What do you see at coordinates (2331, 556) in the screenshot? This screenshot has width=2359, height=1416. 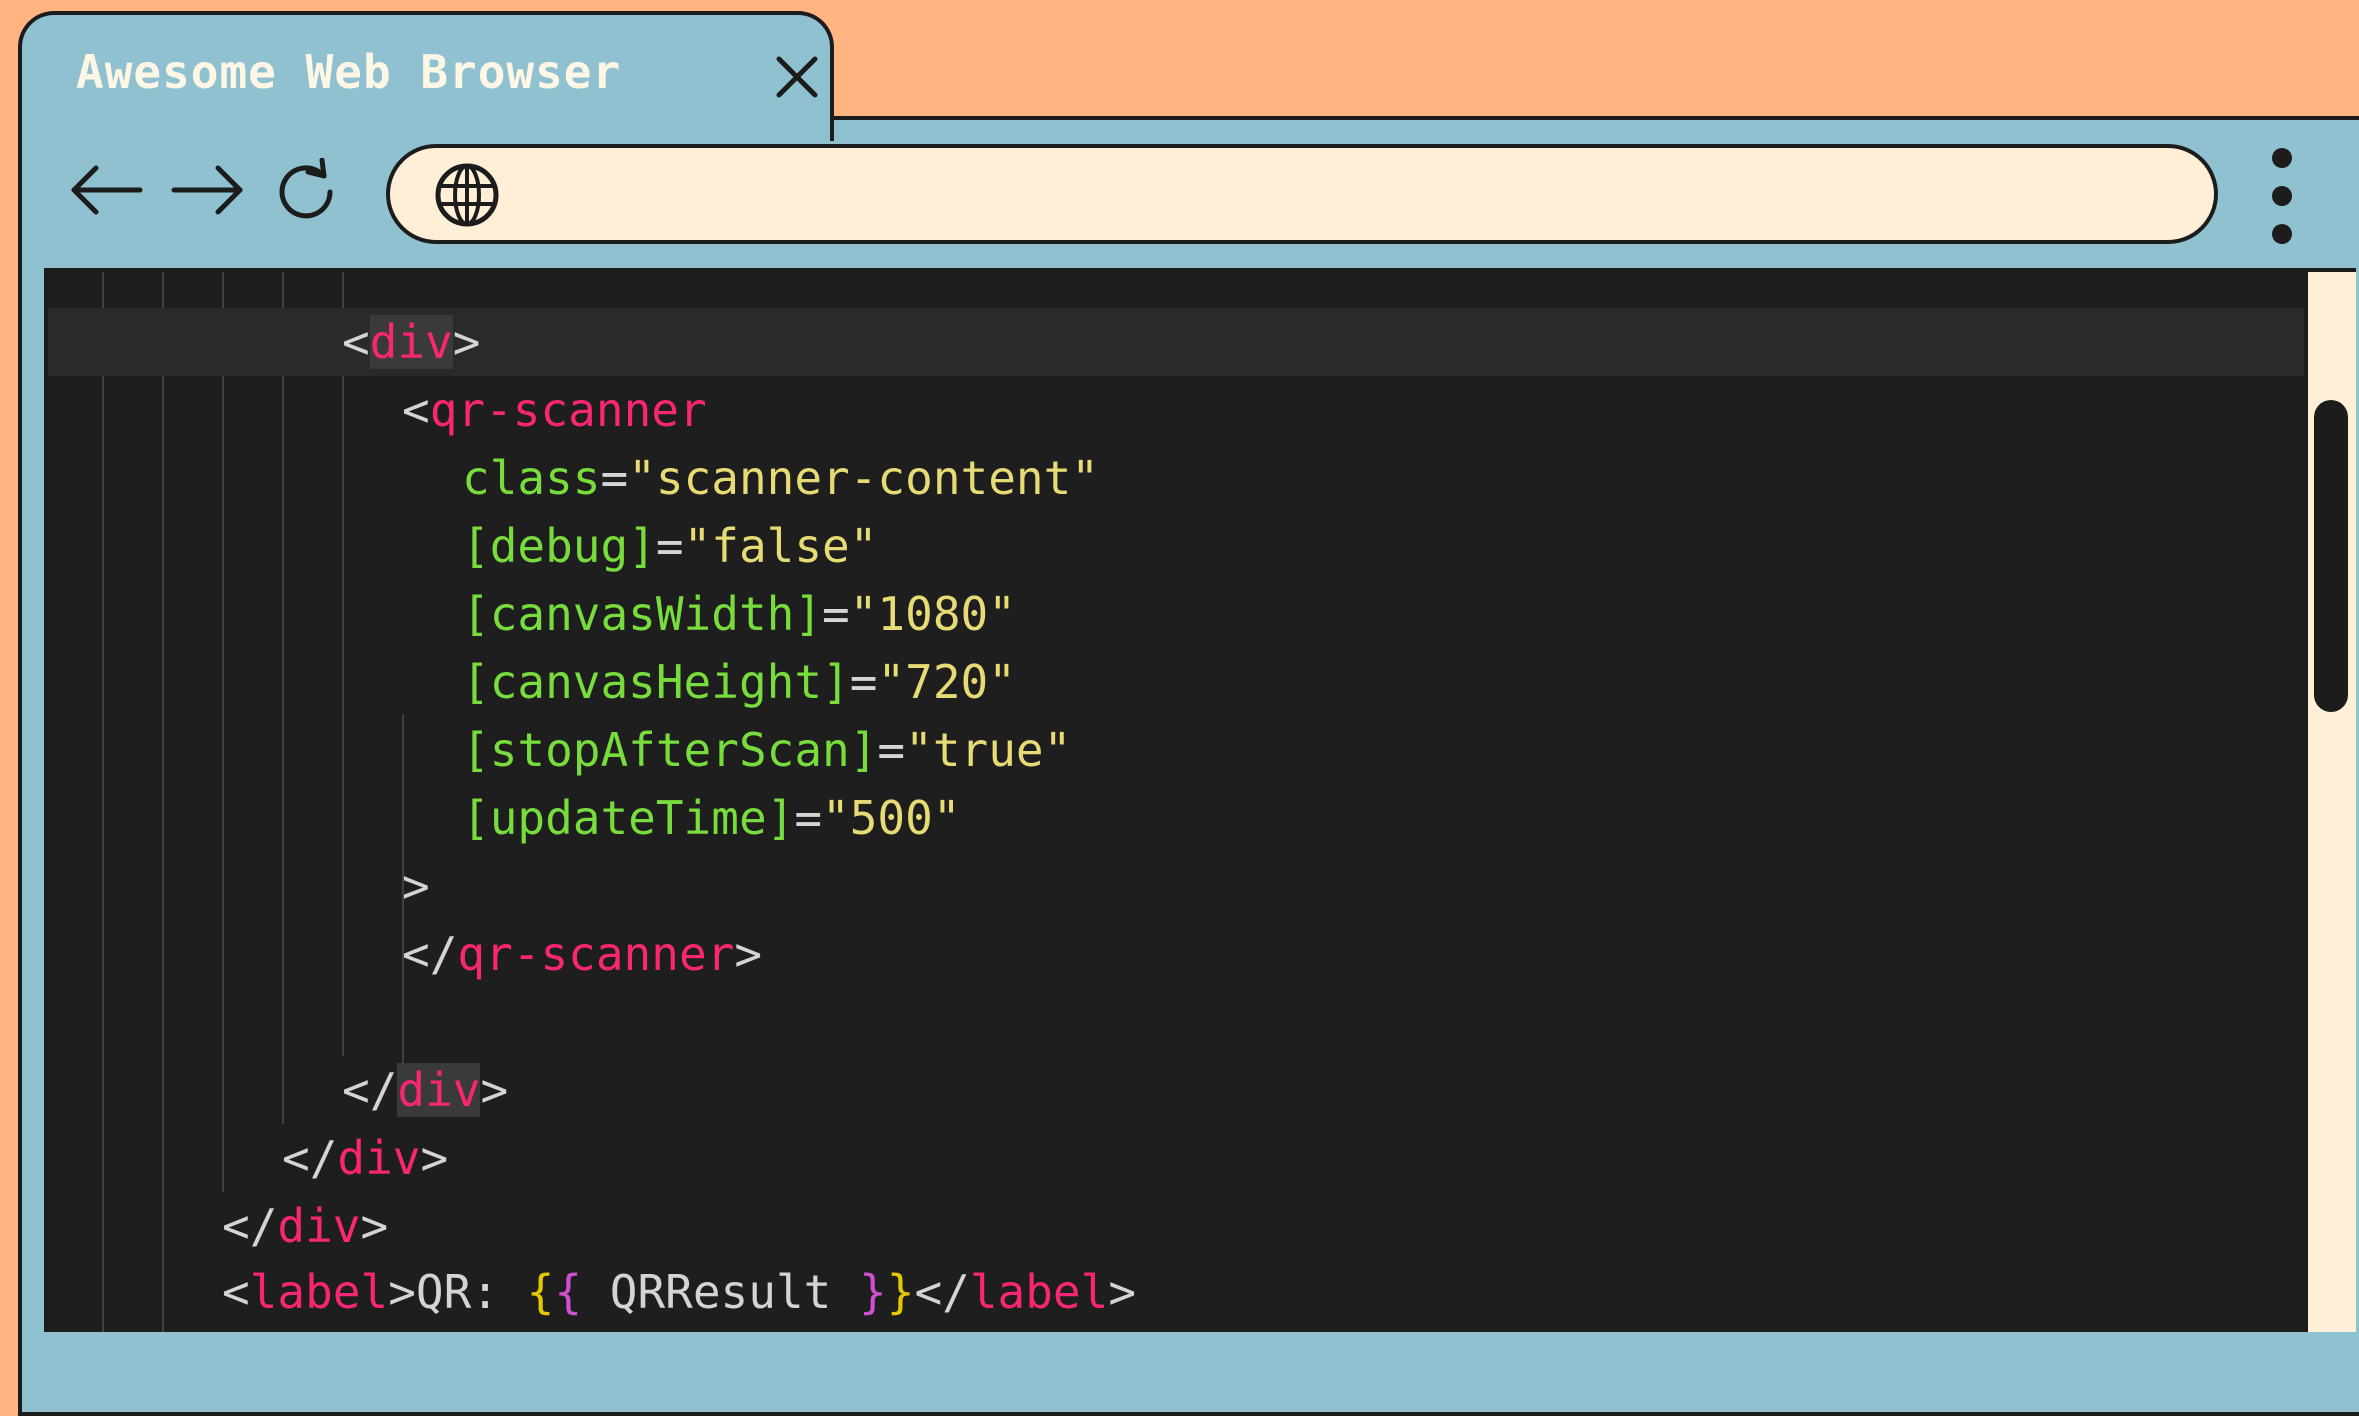 I see `scrollbar-thumb` at bounding box center [2331, 556].